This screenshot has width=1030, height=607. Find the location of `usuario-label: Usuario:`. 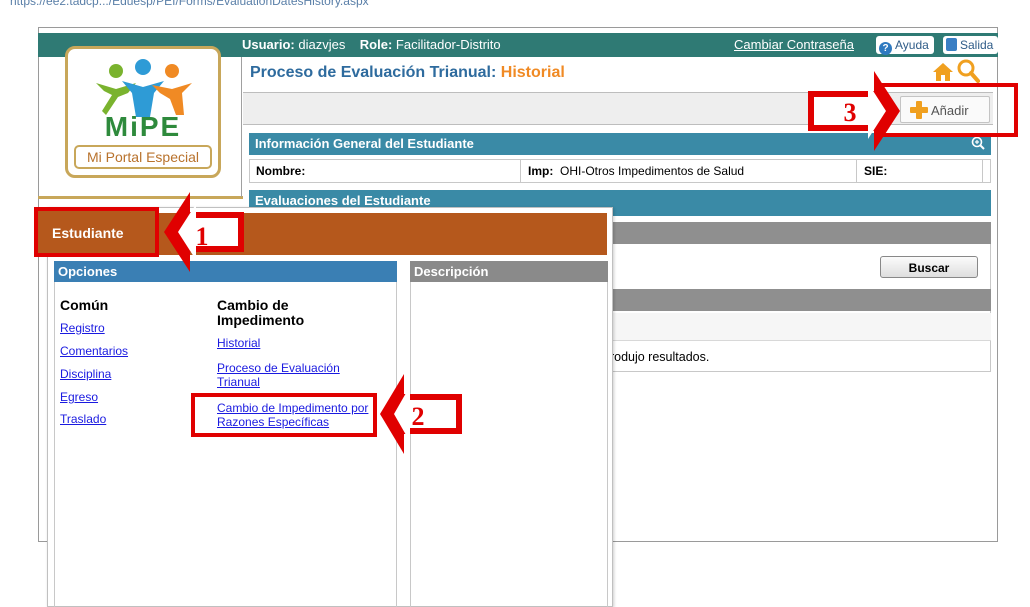

usuario-label: Usuario: is located at coordinates (268, 44).